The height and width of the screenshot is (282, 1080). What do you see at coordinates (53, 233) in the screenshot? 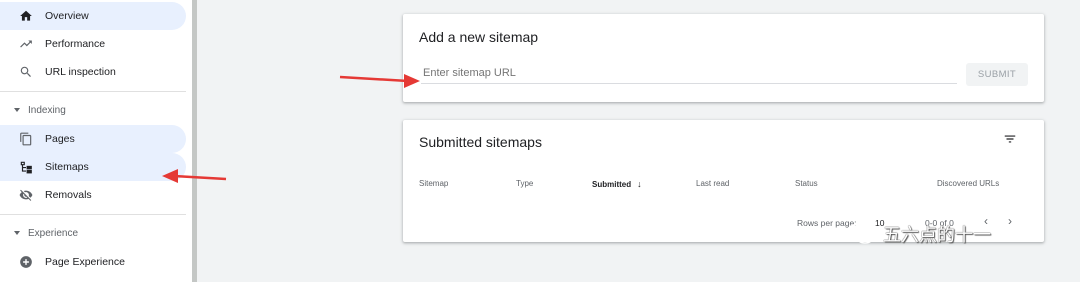
I see `section-label: Experience` at bounding box center [53, 233].